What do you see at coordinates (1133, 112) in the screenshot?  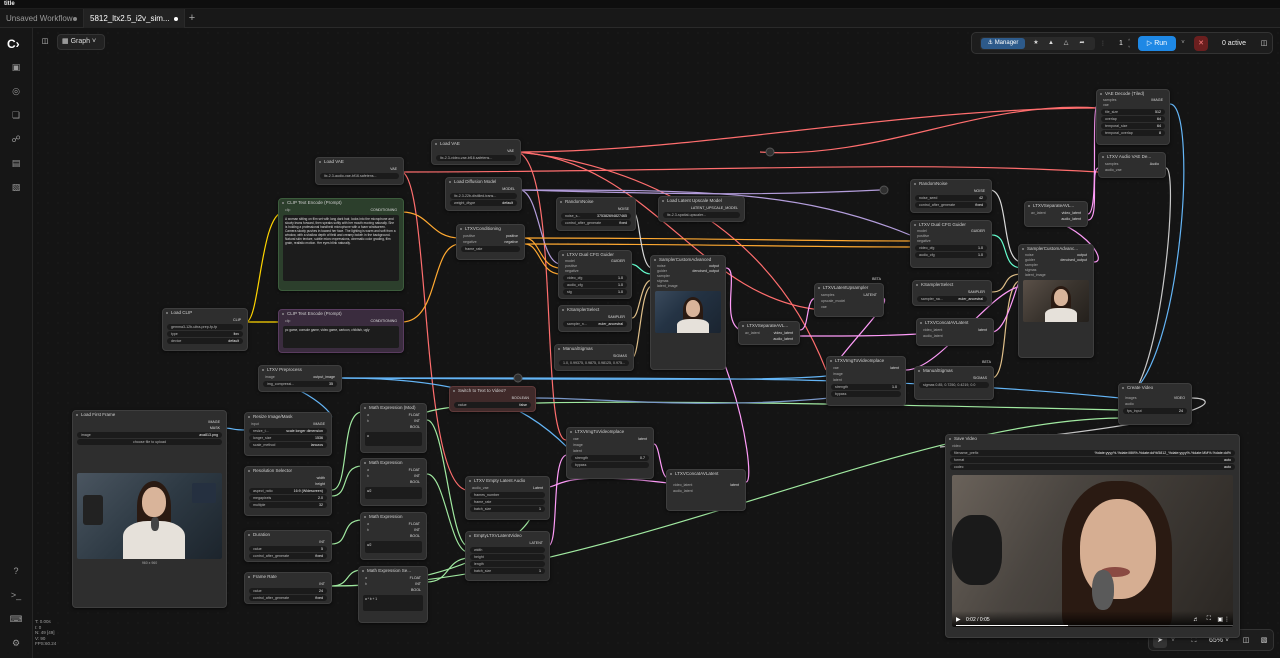 I see `tile-size-widget: tile_size 512` at bounding box center [1133, 112].